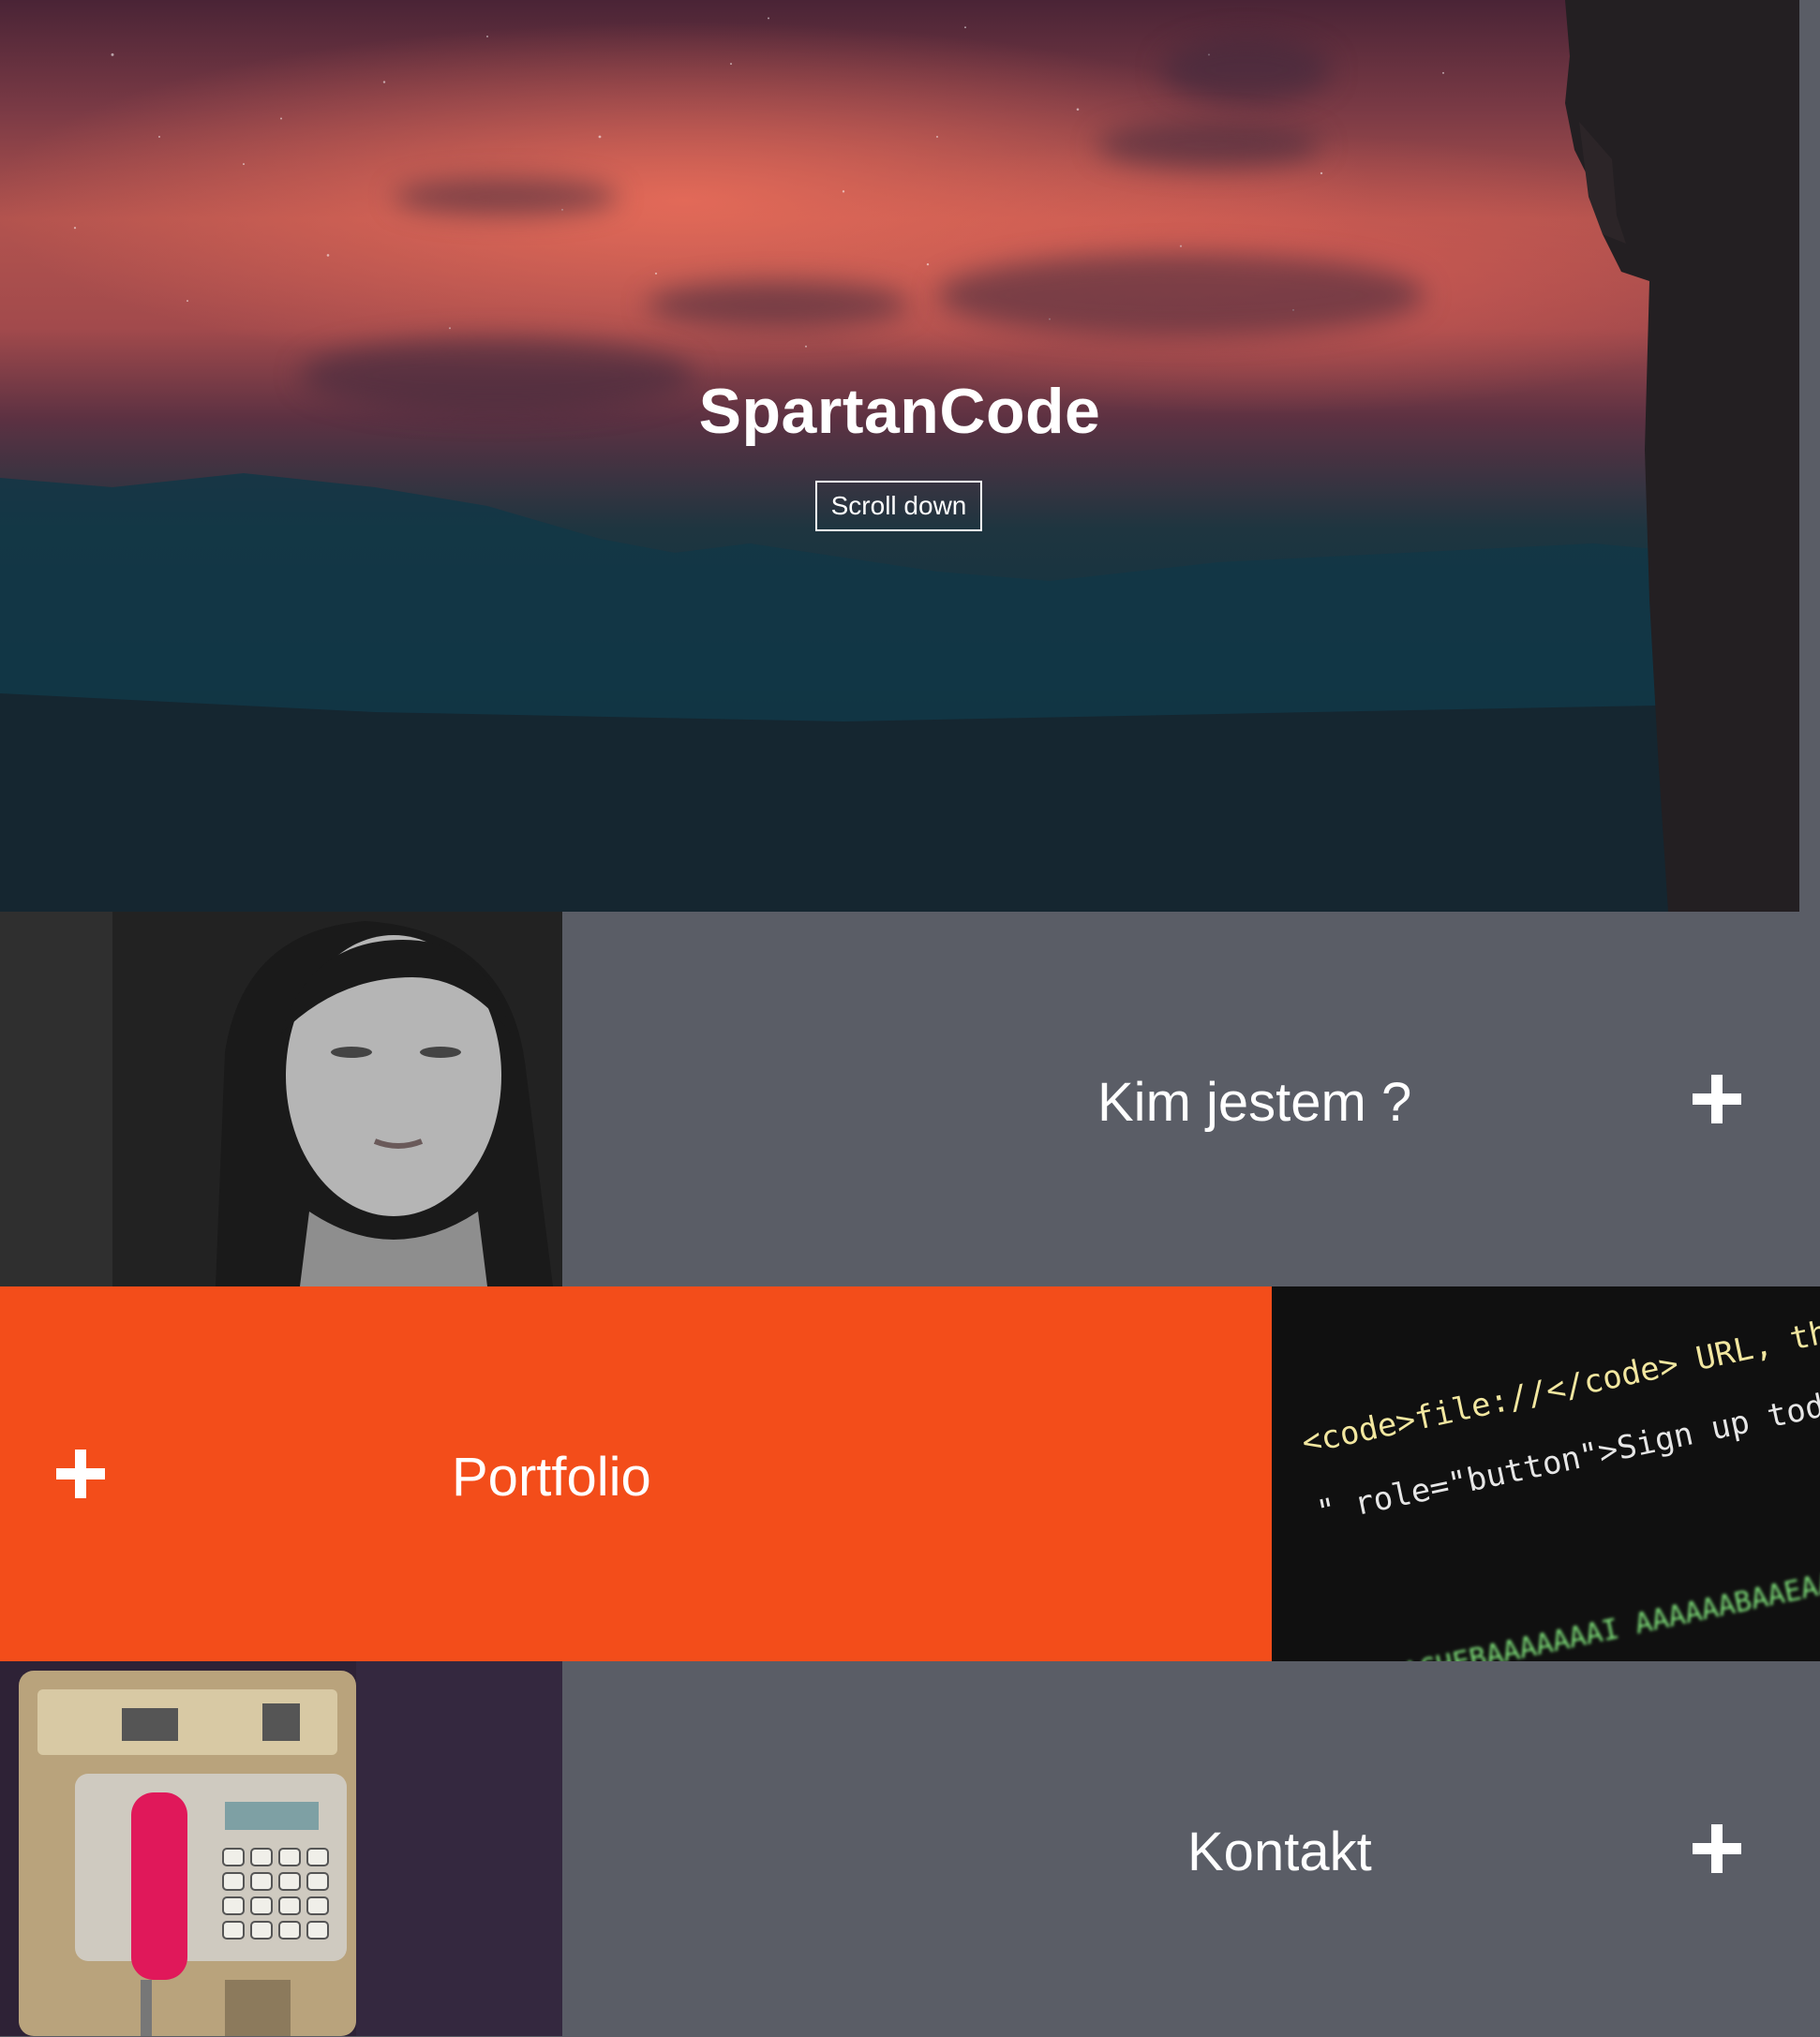  Describe the element at coordinates (1254, 1102) in the screenshot. I see `section-about-label: Kim jestem ?` at that location.